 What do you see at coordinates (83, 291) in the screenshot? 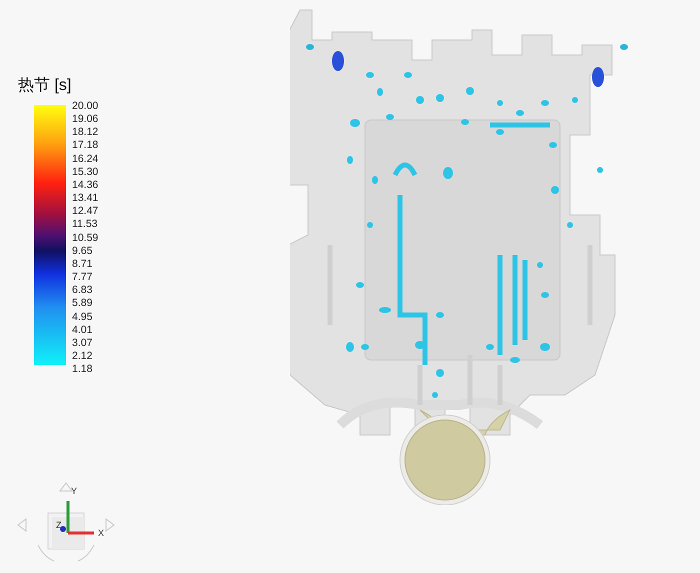
I see `legend-tick-label: 6.83` at bounding box center [83, 291].